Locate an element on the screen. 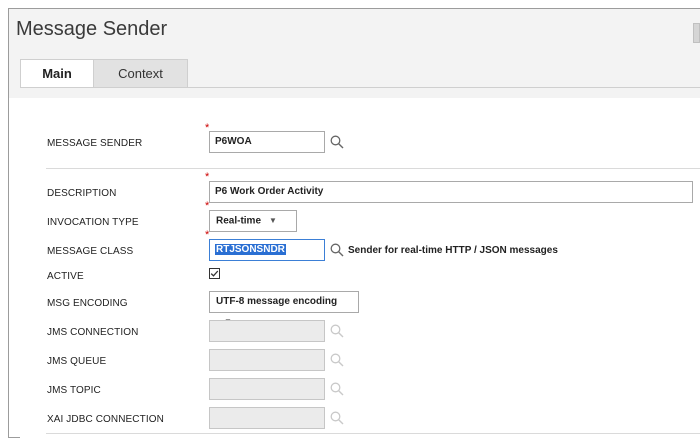 The width and height of the screenshot is (700, 445). tab-bar: Main Context is located at coordinates (104, 73).